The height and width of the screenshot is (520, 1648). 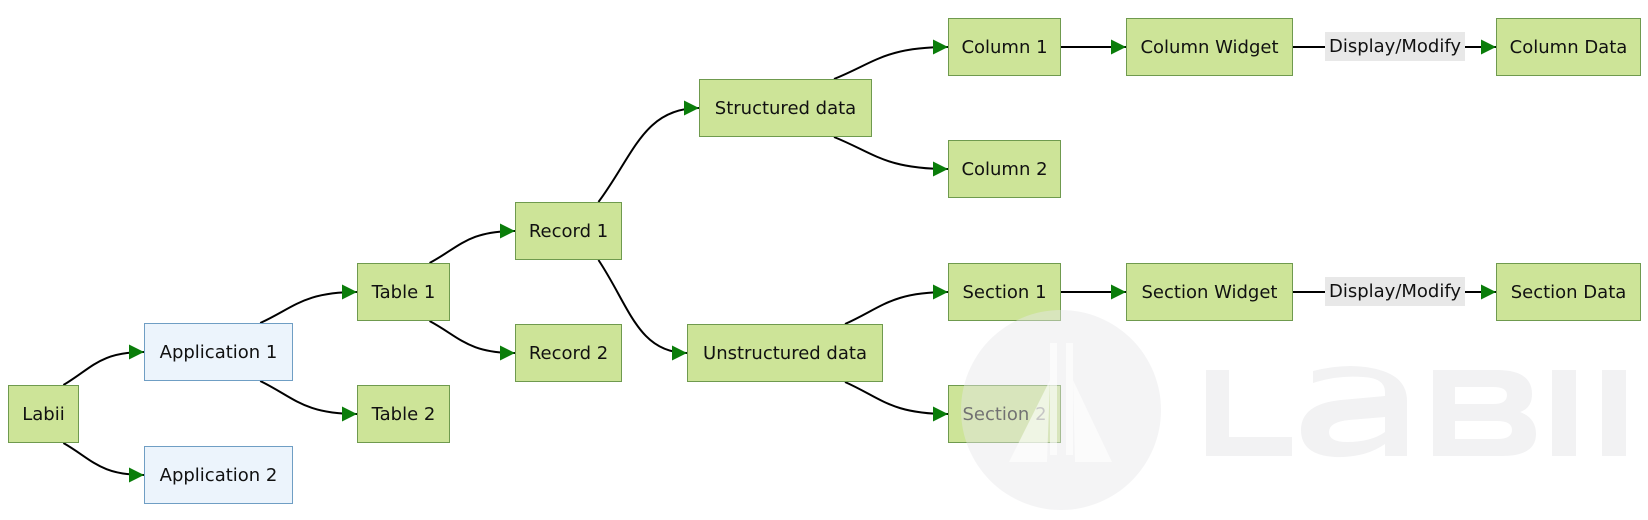 I want to click on node-table1: Table 1, so click(x=403, y=292).